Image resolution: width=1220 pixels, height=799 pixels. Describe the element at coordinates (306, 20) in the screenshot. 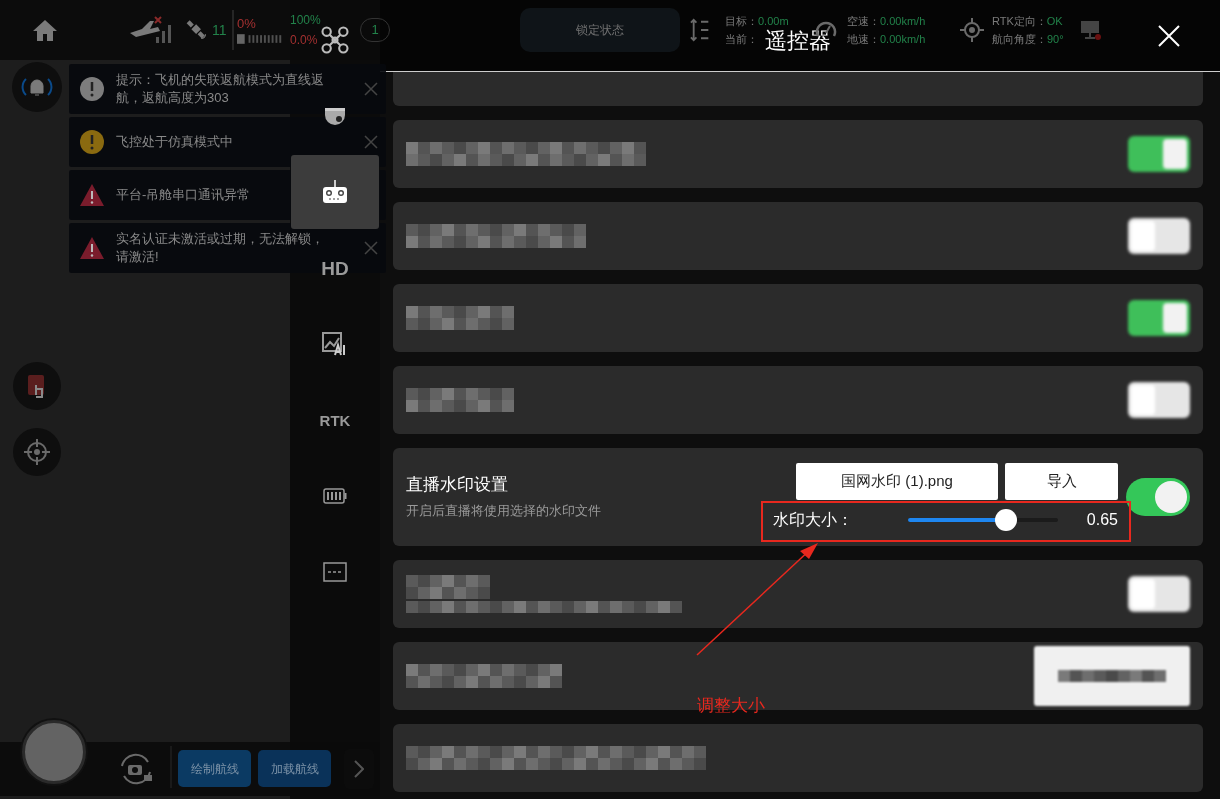

I see `storage-percent: 100%` at that location.